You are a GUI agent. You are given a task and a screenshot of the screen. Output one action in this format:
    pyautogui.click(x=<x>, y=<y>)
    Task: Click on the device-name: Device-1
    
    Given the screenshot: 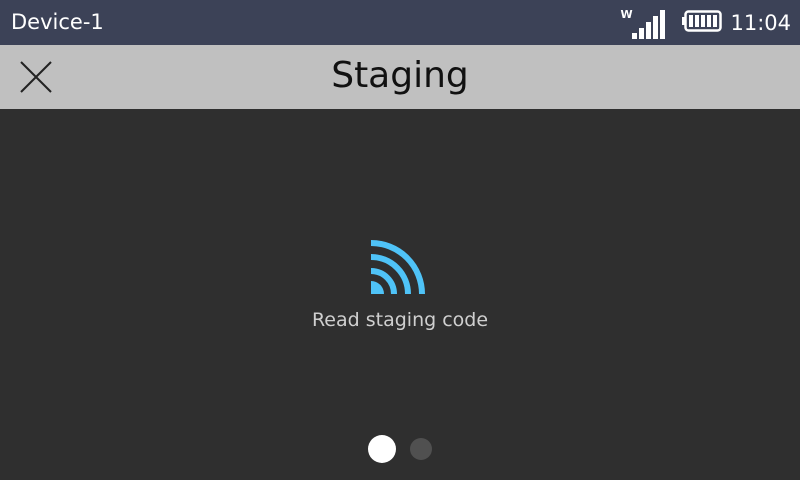 What is the action you would take?
    pyautogui.click(x=57, y=22)
    